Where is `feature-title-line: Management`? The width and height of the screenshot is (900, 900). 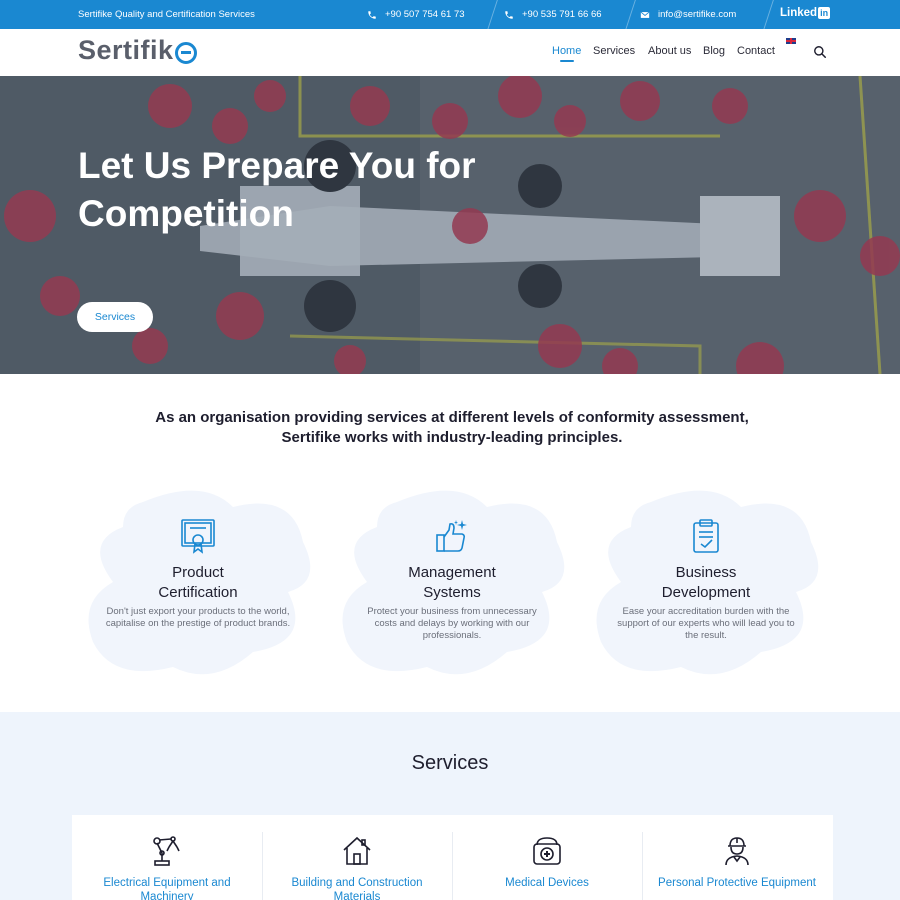 feature-title-line: Management is located at coordinates (452, 572).